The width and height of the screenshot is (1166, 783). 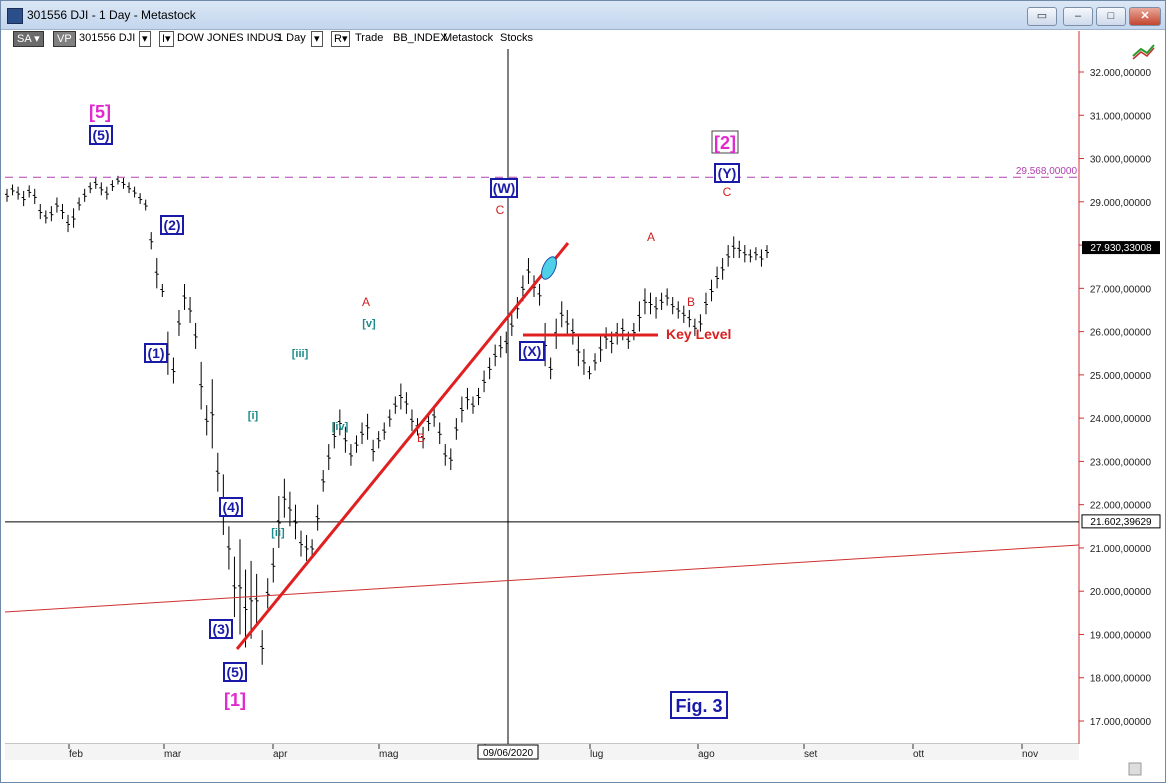 I want to click on wave-label-2: (2), so click(x=171, y=225).